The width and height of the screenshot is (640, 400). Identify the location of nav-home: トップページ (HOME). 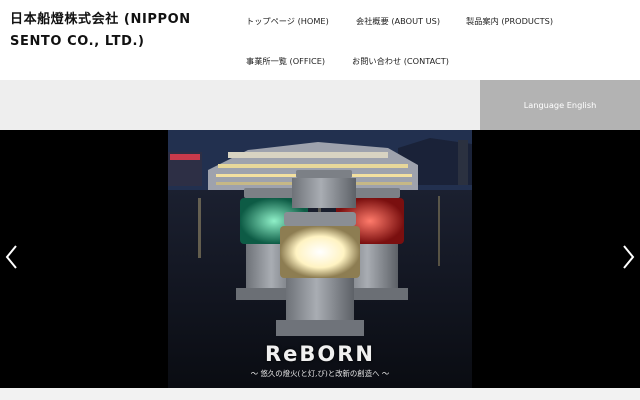
(287, 21).